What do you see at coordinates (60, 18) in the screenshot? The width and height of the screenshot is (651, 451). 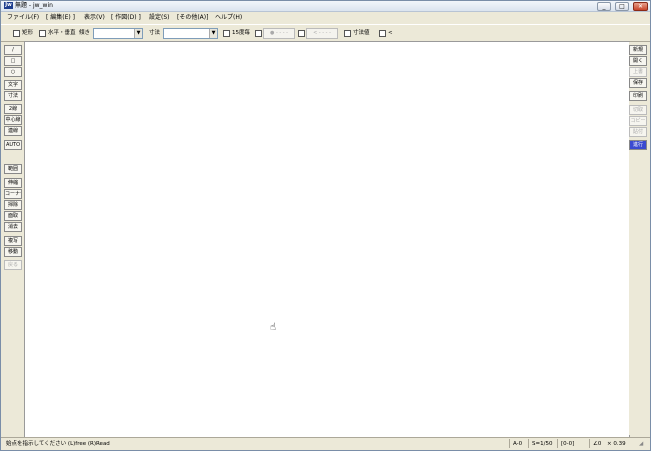 I see `menu-edit: [ 編集(E) ]` at bounding box center [60, 18].